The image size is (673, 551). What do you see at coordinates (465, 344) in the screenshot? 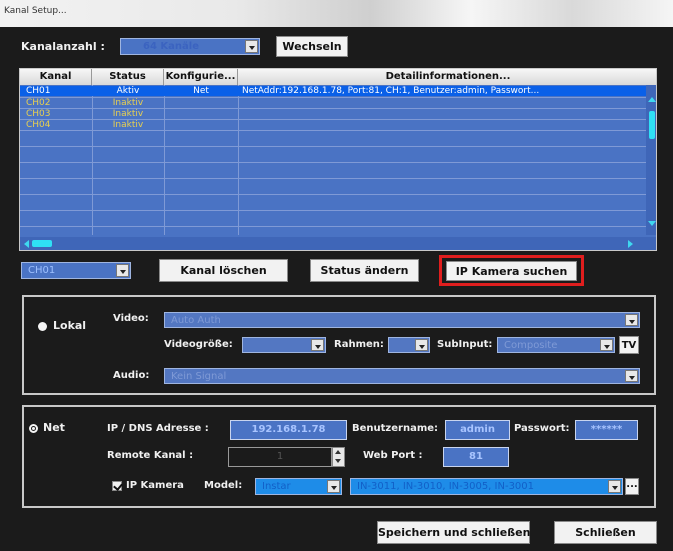
I see `subinput-label: SubInput:` at bounding box center [465, 344].